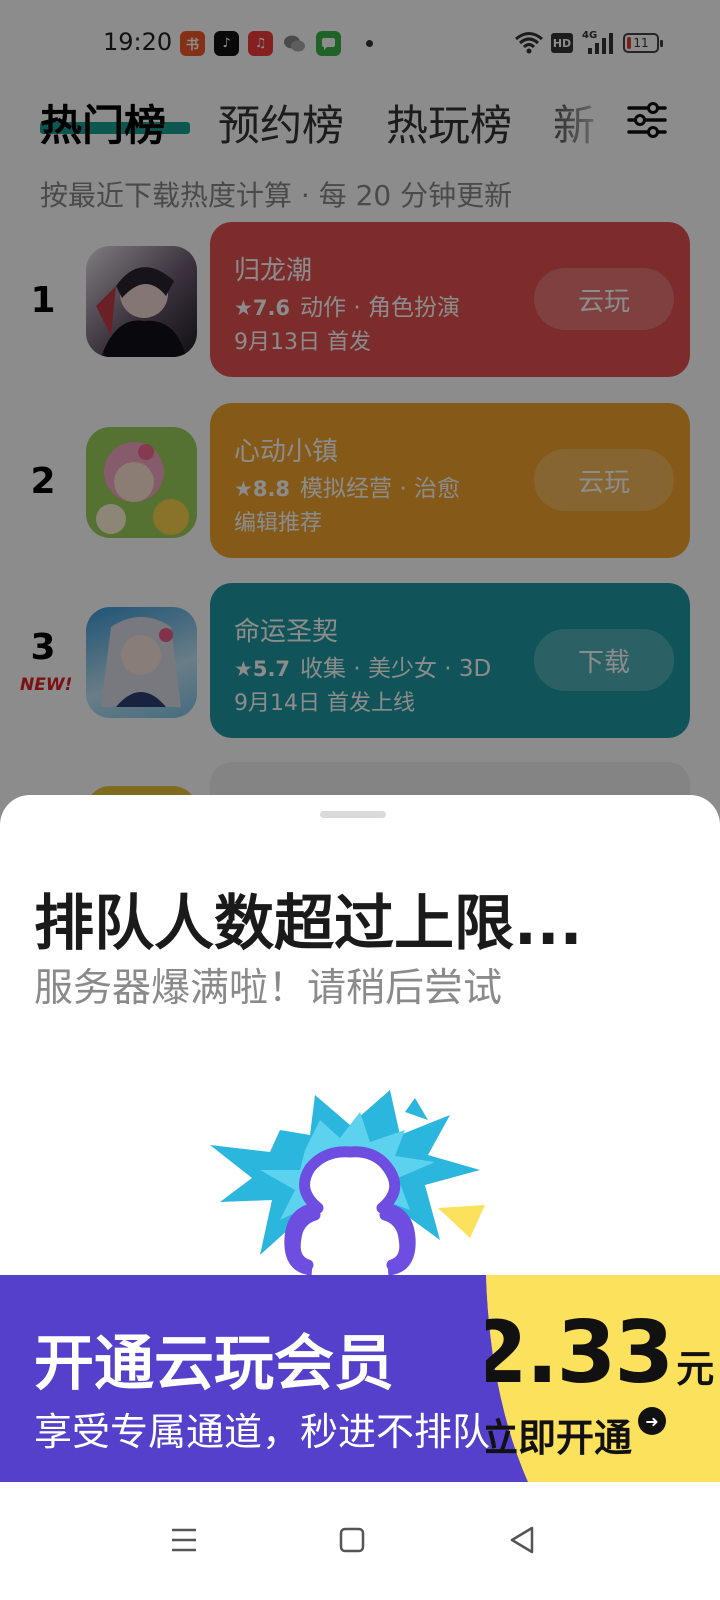 Image resolution: width=720 pixels, height=1600 pixels. What do you see at coordinates (268, 988) in the screenshot?
I see `sheet-subtitle: 服务器爆满啦！请稍后尝试` at bounding box center [268, 988].